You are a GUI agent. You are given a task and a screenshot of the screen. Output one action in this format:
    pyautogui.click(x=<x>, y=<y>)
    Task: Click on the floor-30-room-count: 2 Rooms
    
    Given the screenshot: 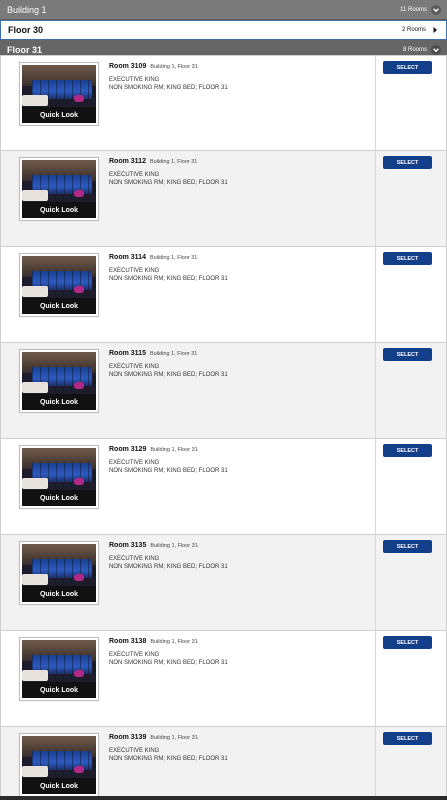 What is the action you would take?
    pyautogui.click(x=413, y=30)
    